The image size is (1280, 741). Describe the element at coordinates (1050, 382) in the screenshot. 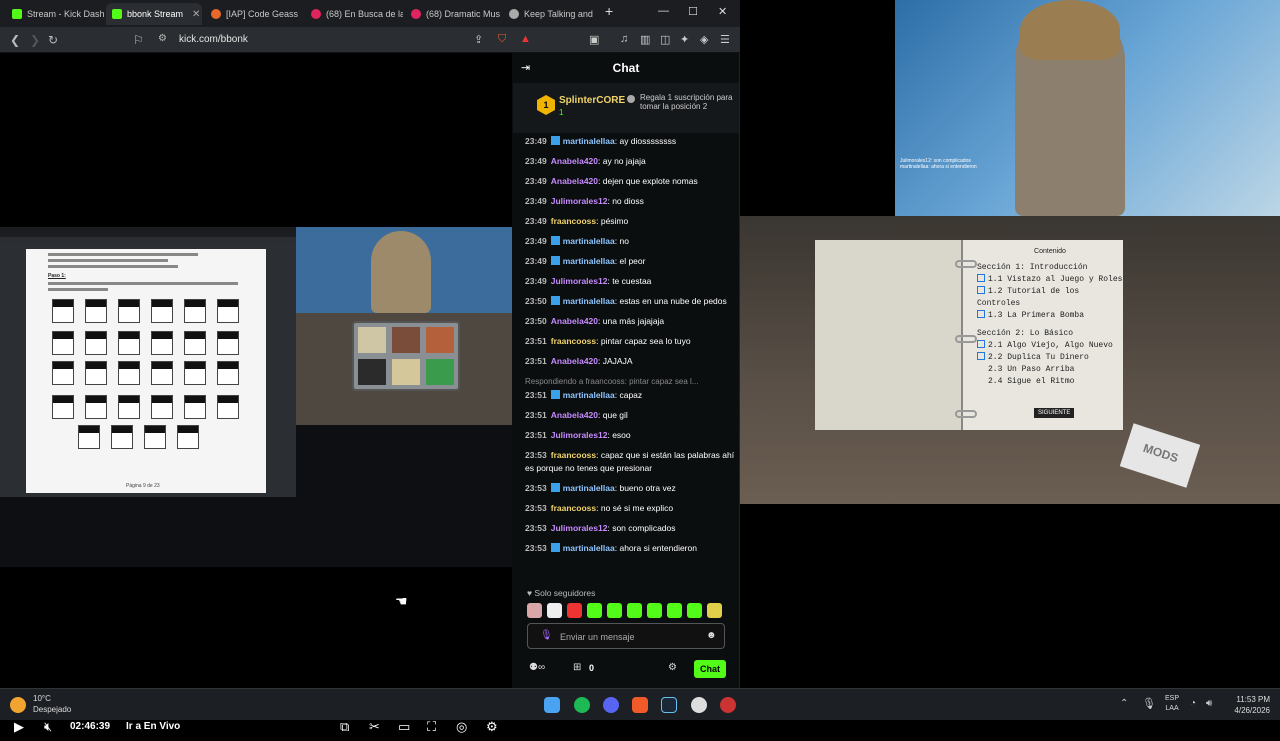

I see `contents-item: 2.4 Sigue el Ritmo` at that location.